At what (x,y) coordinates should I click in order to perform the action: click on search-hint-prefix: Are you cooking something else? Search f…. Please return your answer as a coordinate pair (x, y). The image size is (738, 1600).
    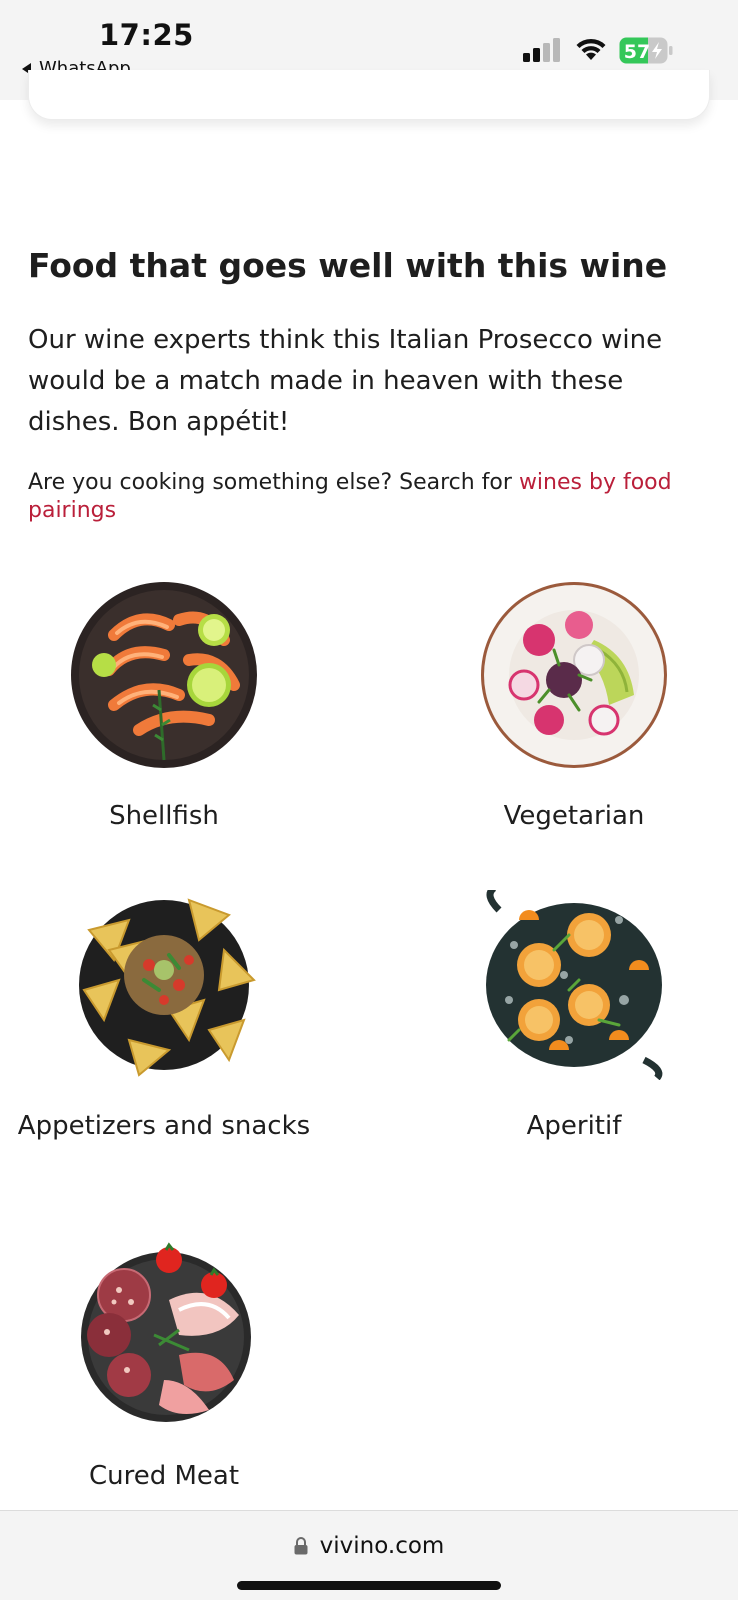
    Looking at the image, I should click on (273, 482).